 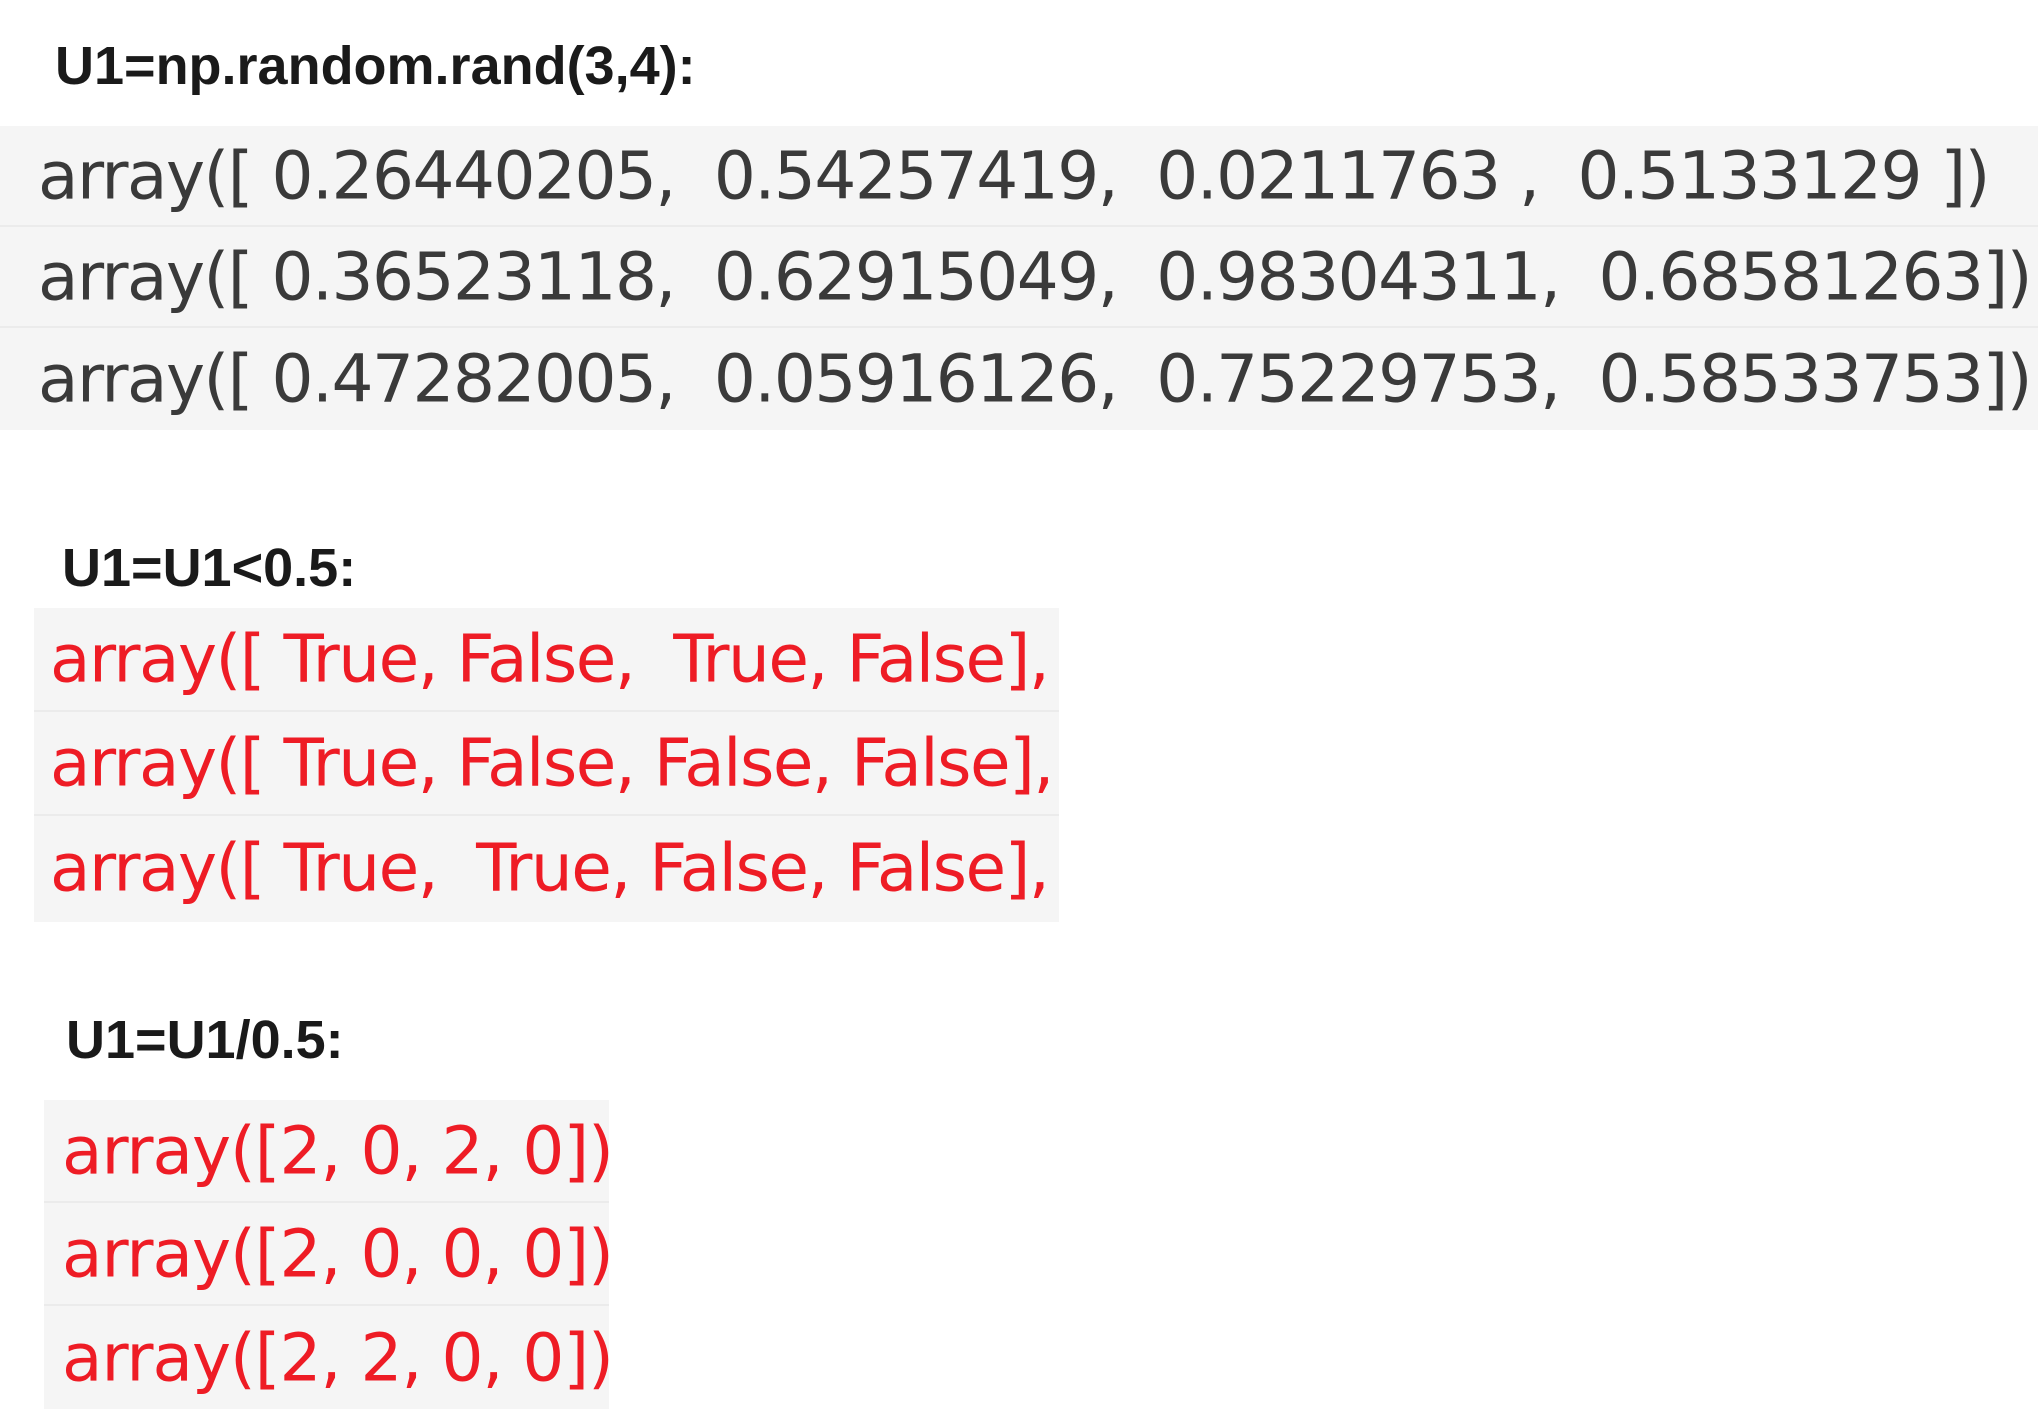 I want to click on scale-heading: U1=U1/0.5:, so click(x=205, y=1040).